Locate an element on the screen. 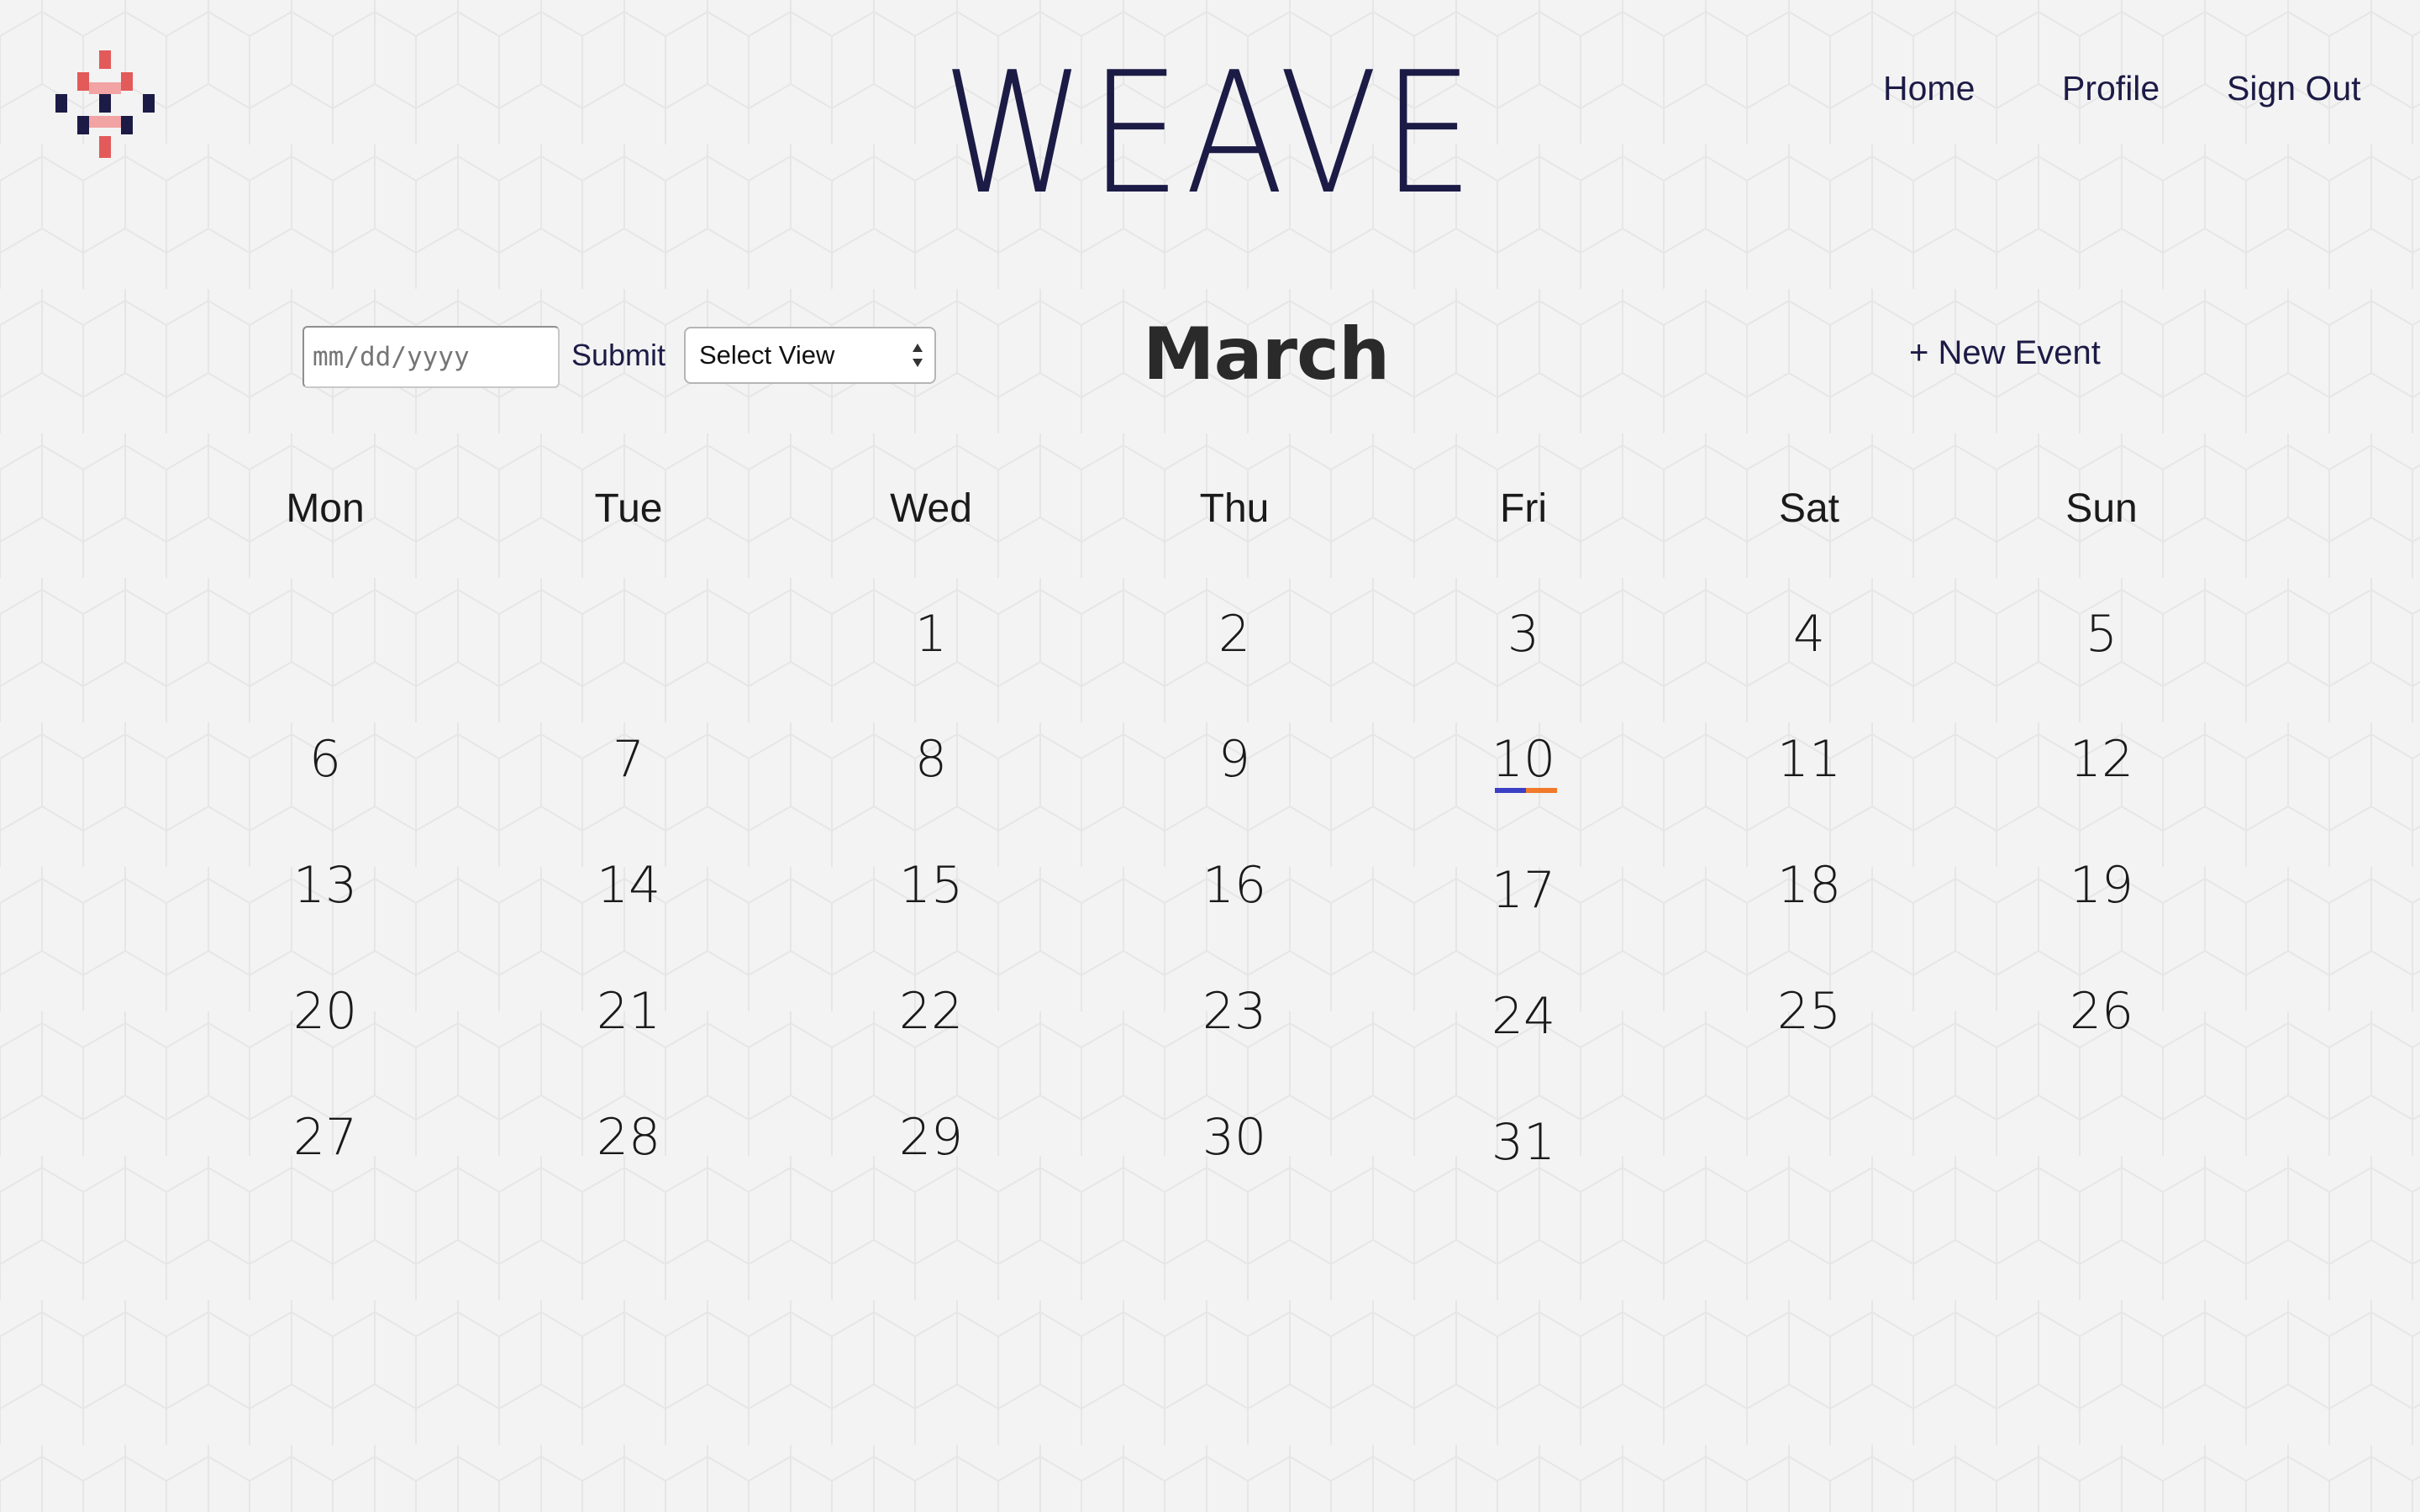  day-cell: 2 is located at coordinates (1234, 634).